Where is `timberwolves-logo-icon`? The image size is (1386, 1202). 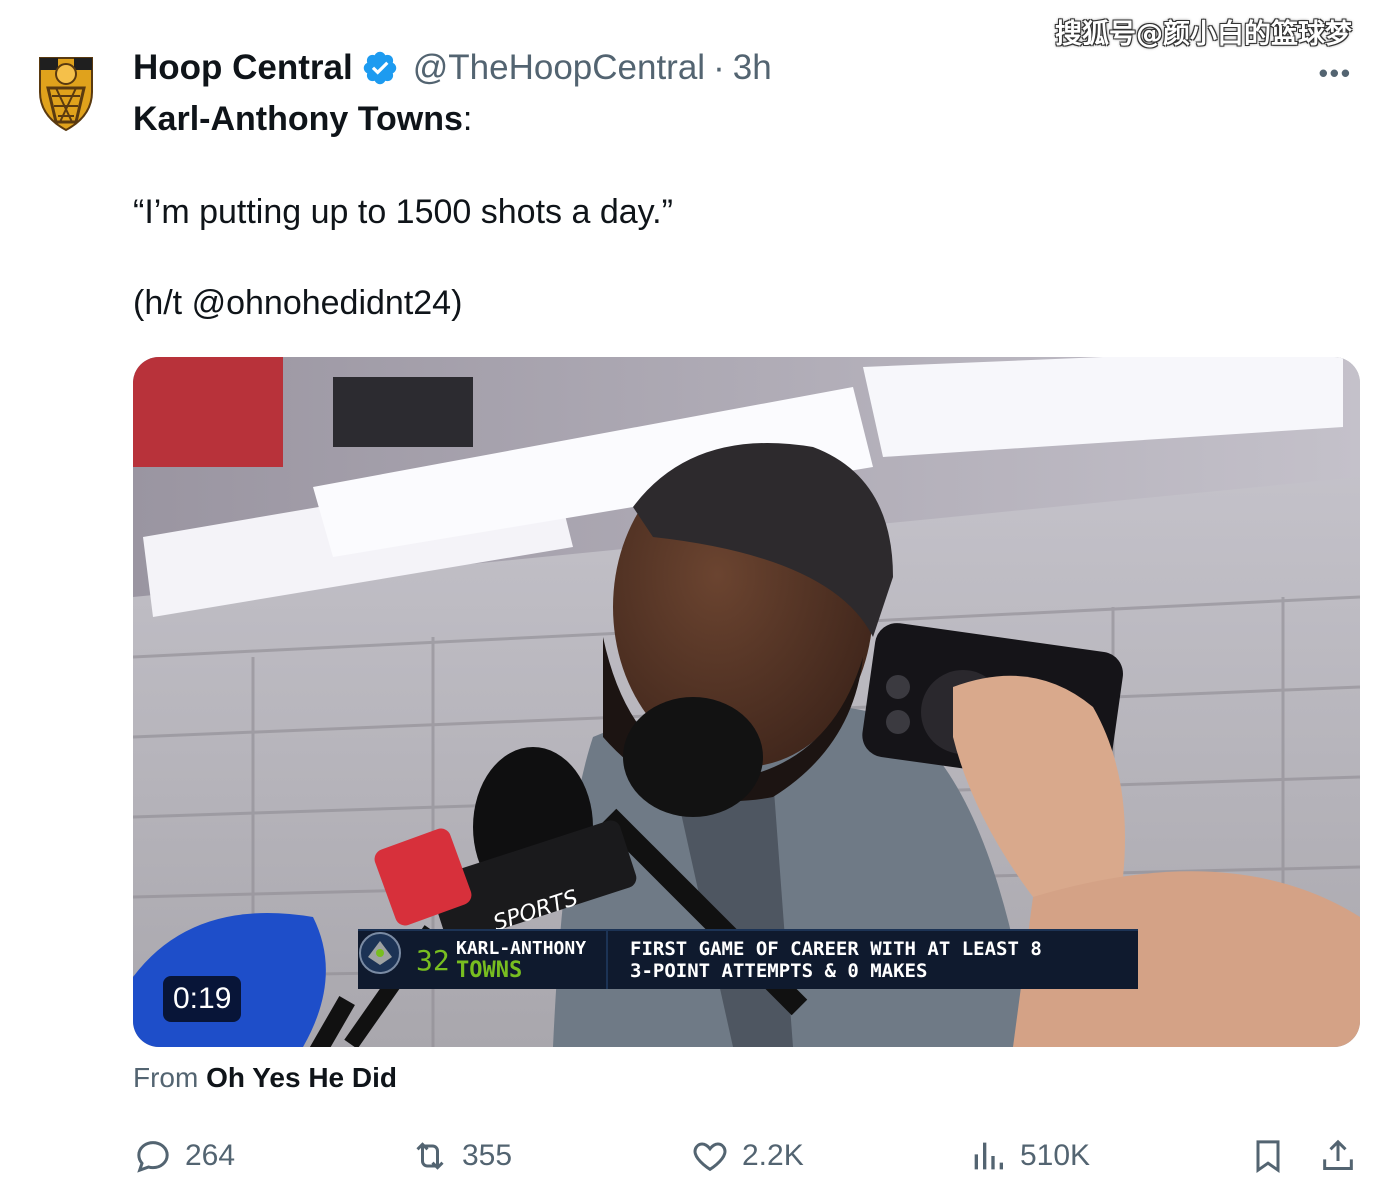
timberwolves-logo-icon is located at coordinates (387, 960).